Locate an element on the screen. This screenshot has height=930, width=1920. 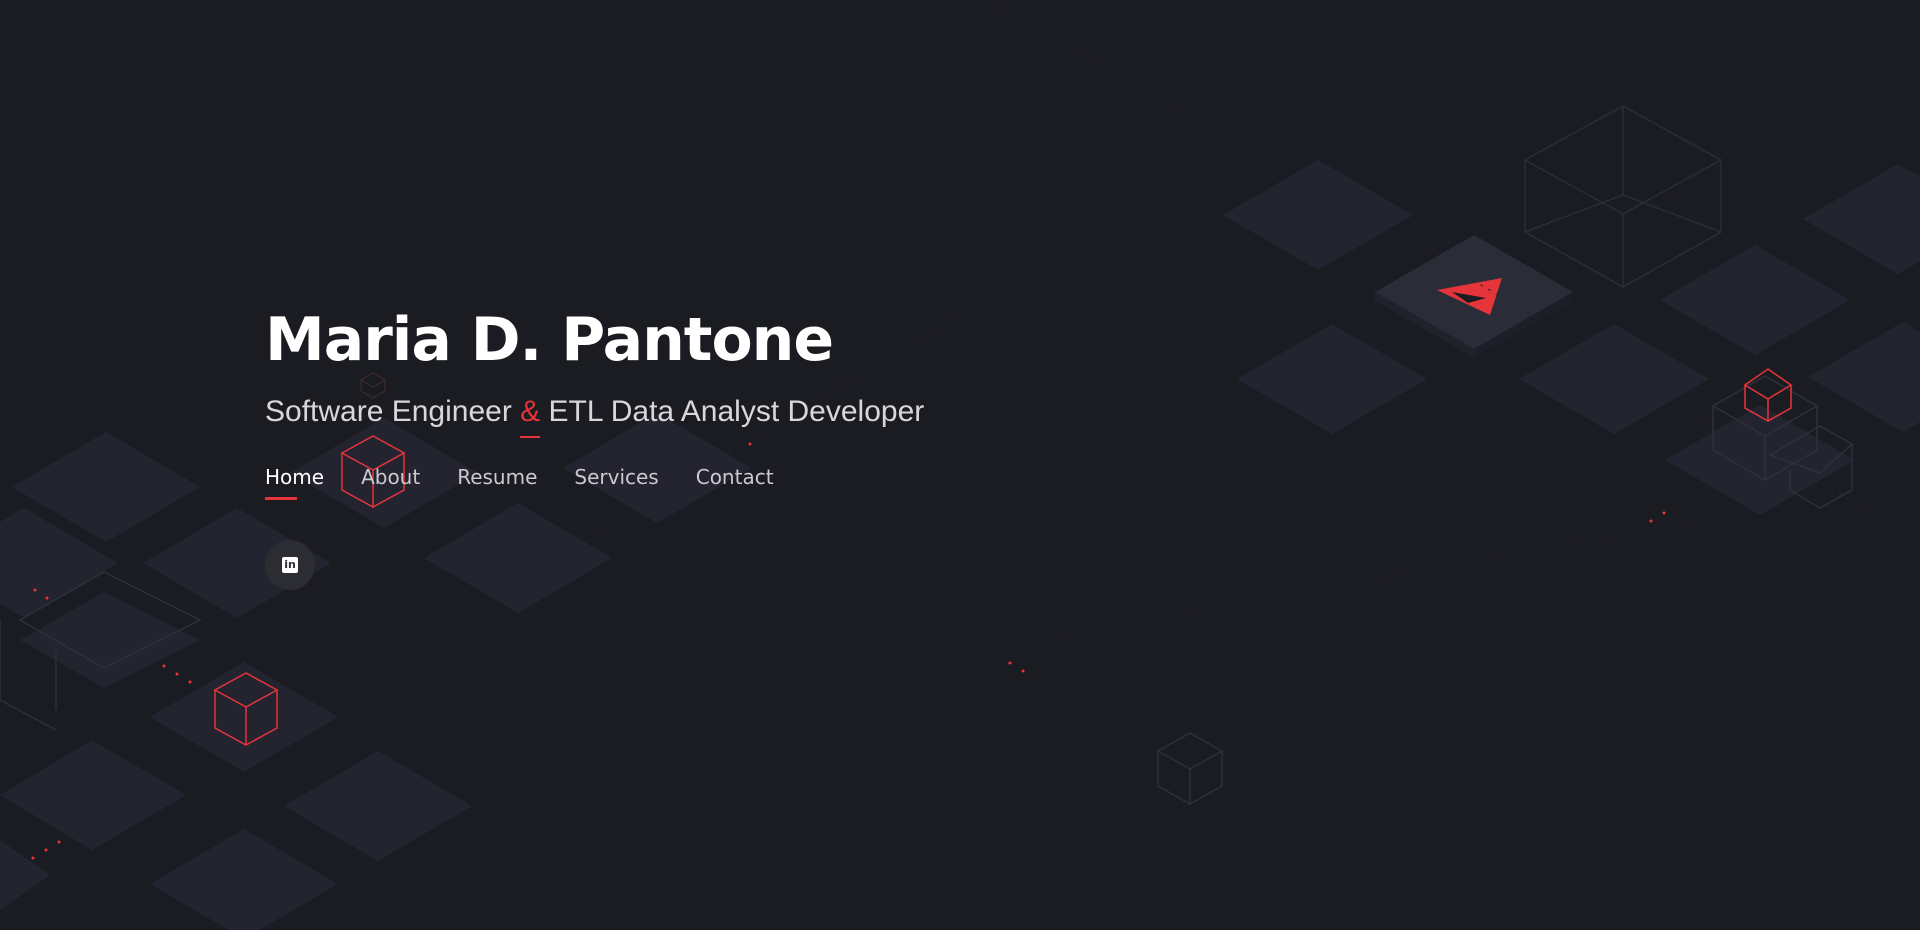
tagline-part2: ETL Data Analyst Developer is located at coordinates (732, 411).